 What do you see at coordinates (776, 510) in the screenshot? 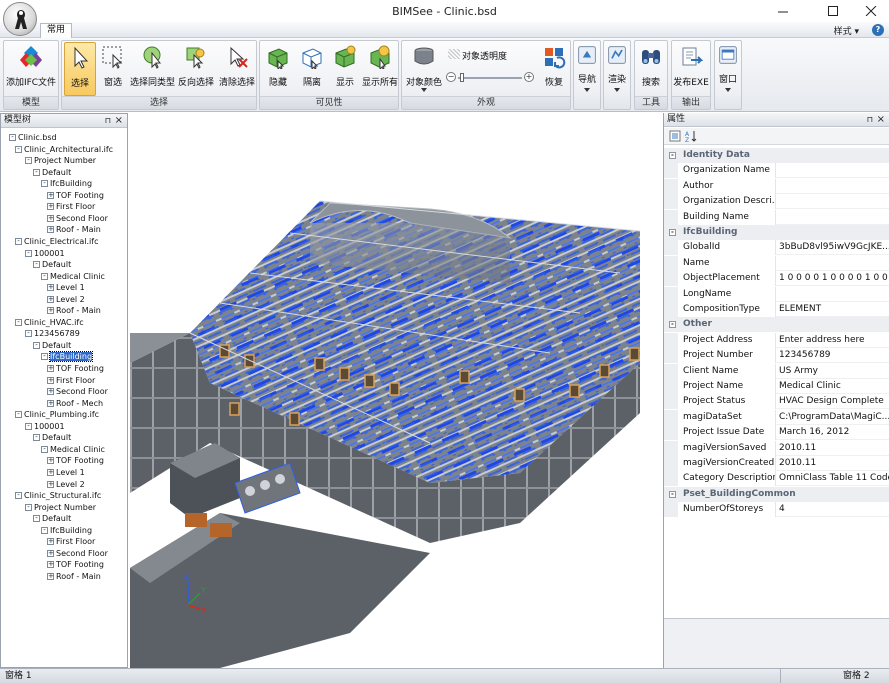
I see `property-row: NumberOfStoreys 4` at bounding box center [776, 510].